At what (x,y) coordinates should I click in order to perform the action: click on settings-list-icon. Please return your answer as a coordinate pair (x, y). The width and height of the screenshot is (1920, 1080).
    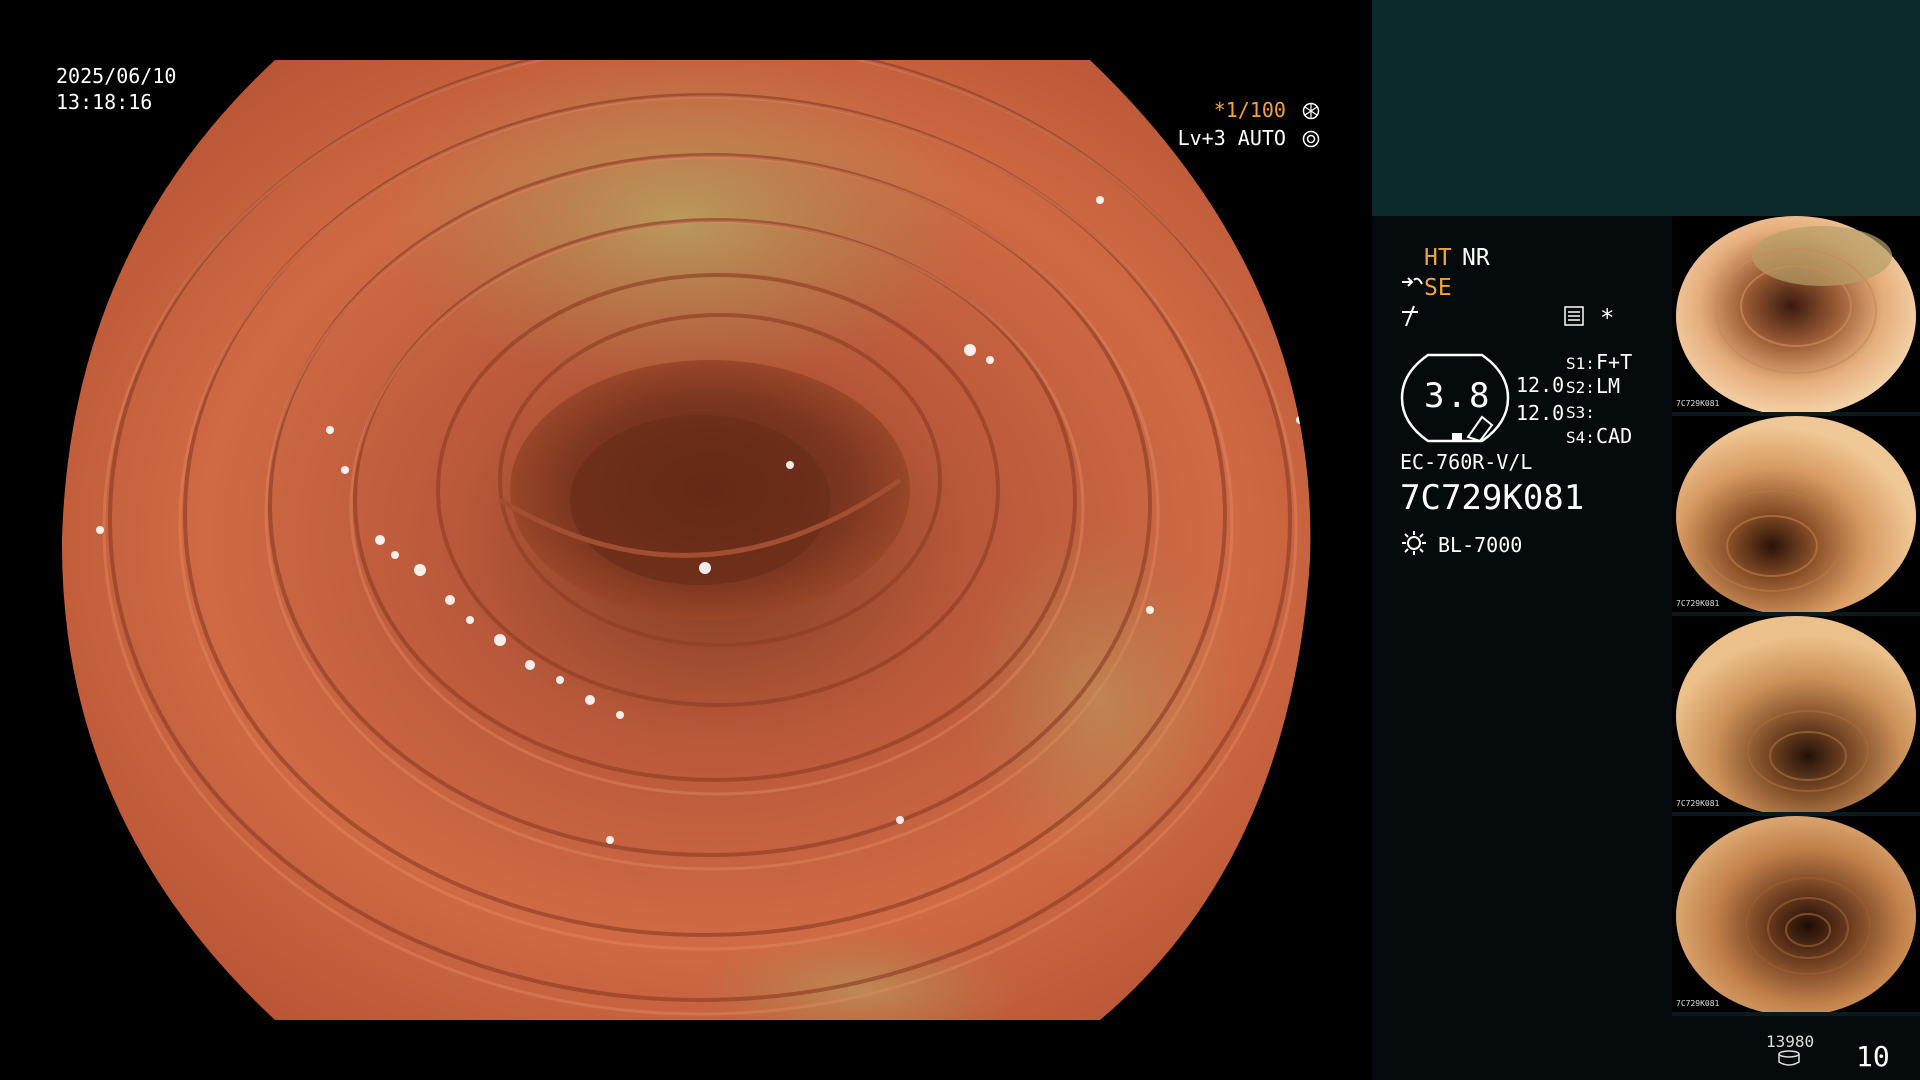
    Looking at the image, I should click on (1574, 316).